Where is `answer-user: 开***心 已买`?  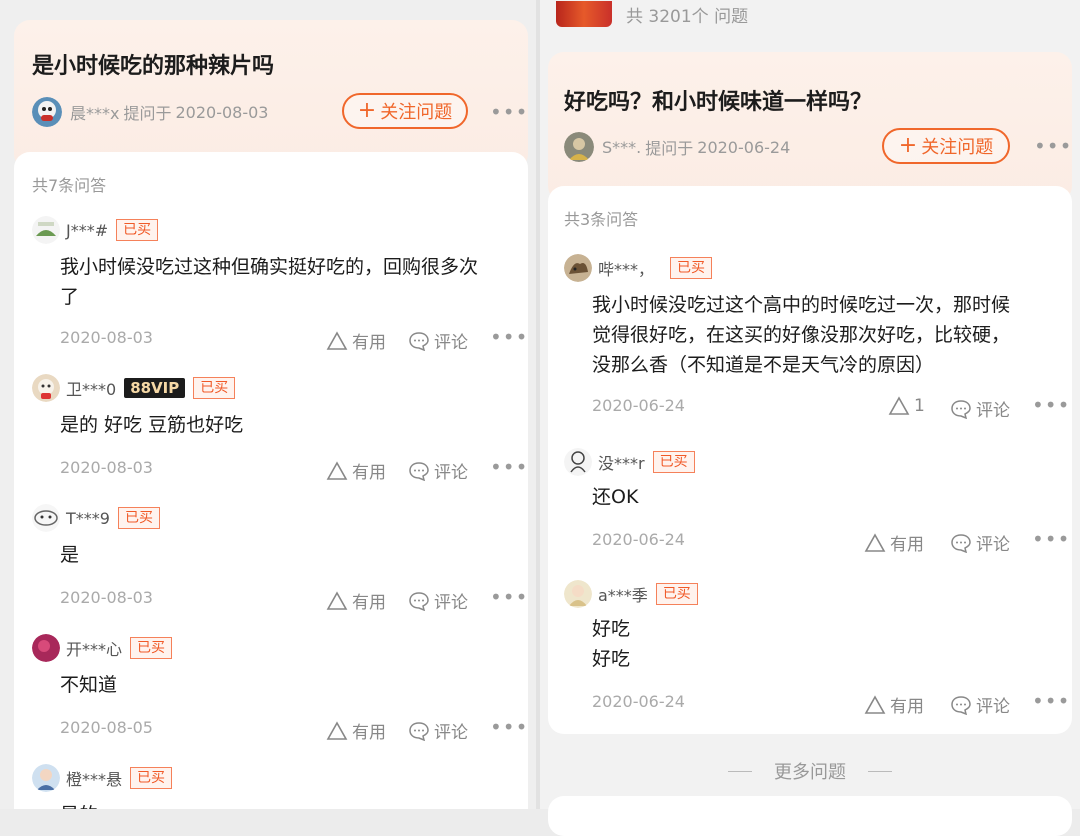
answer-user: 开***心 已买 is located at coordinates (102, 648).